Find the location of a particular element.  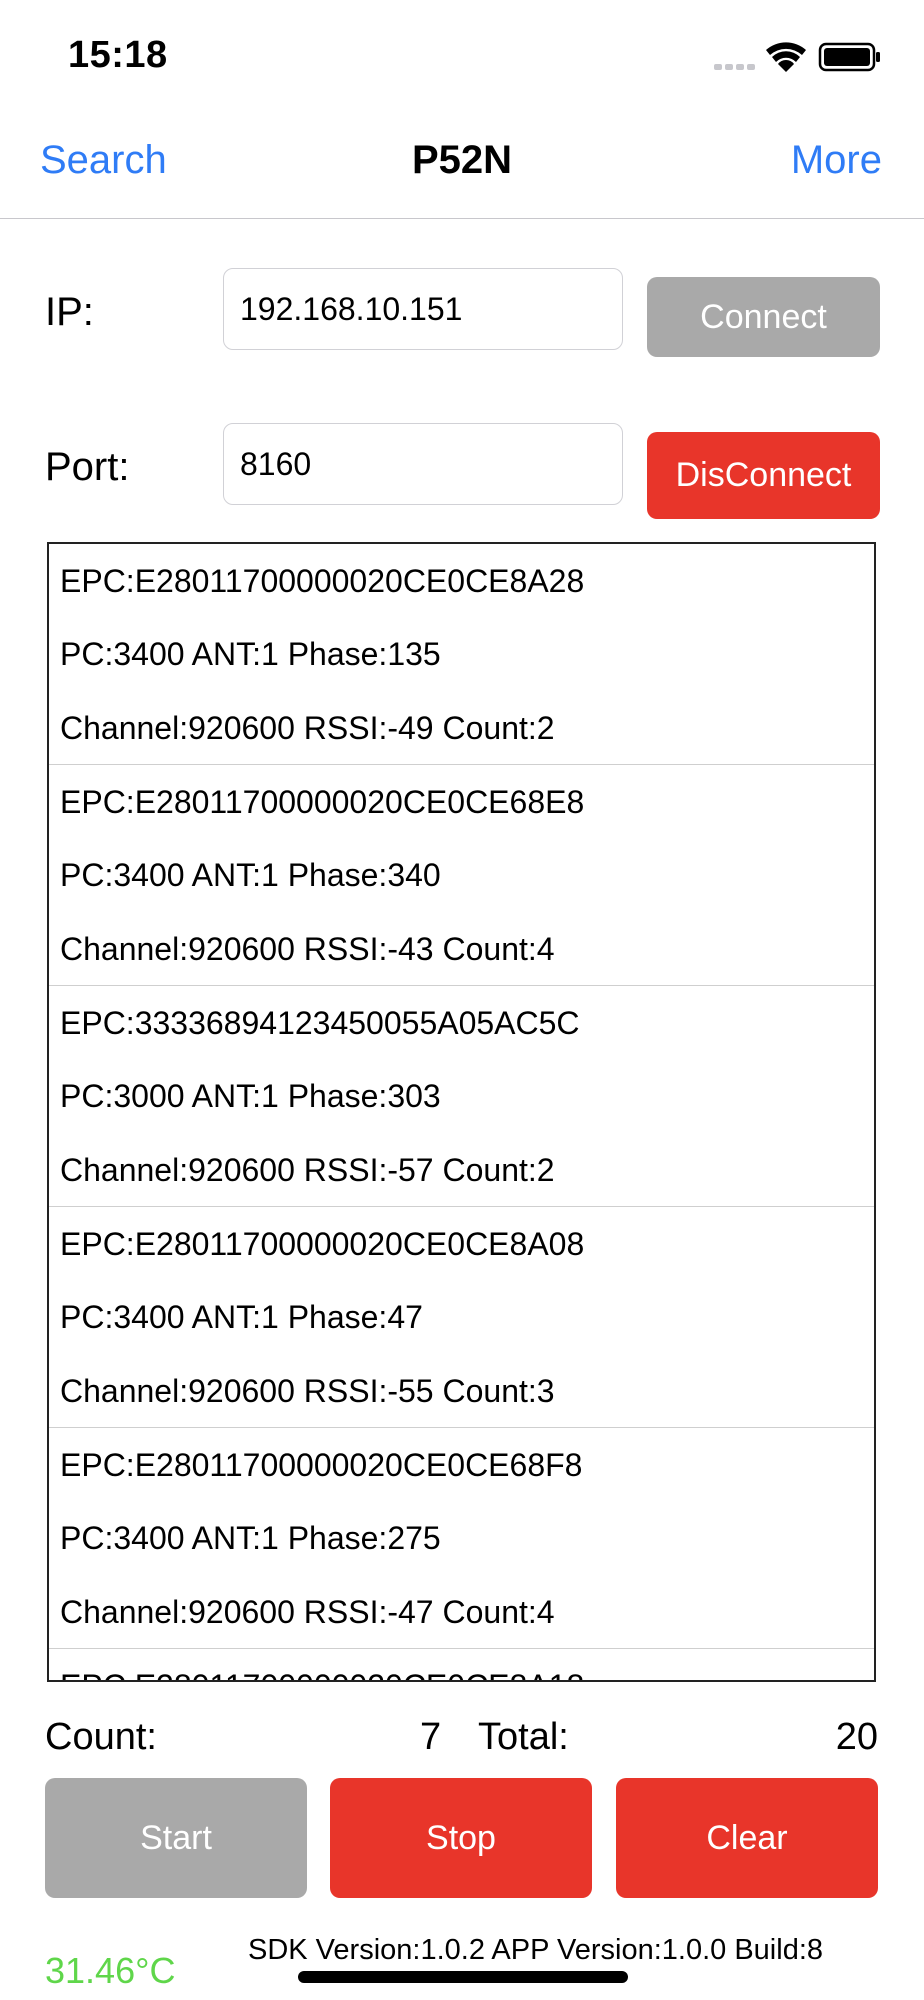

ip-label: IP: is located at coordinates (69, 312).